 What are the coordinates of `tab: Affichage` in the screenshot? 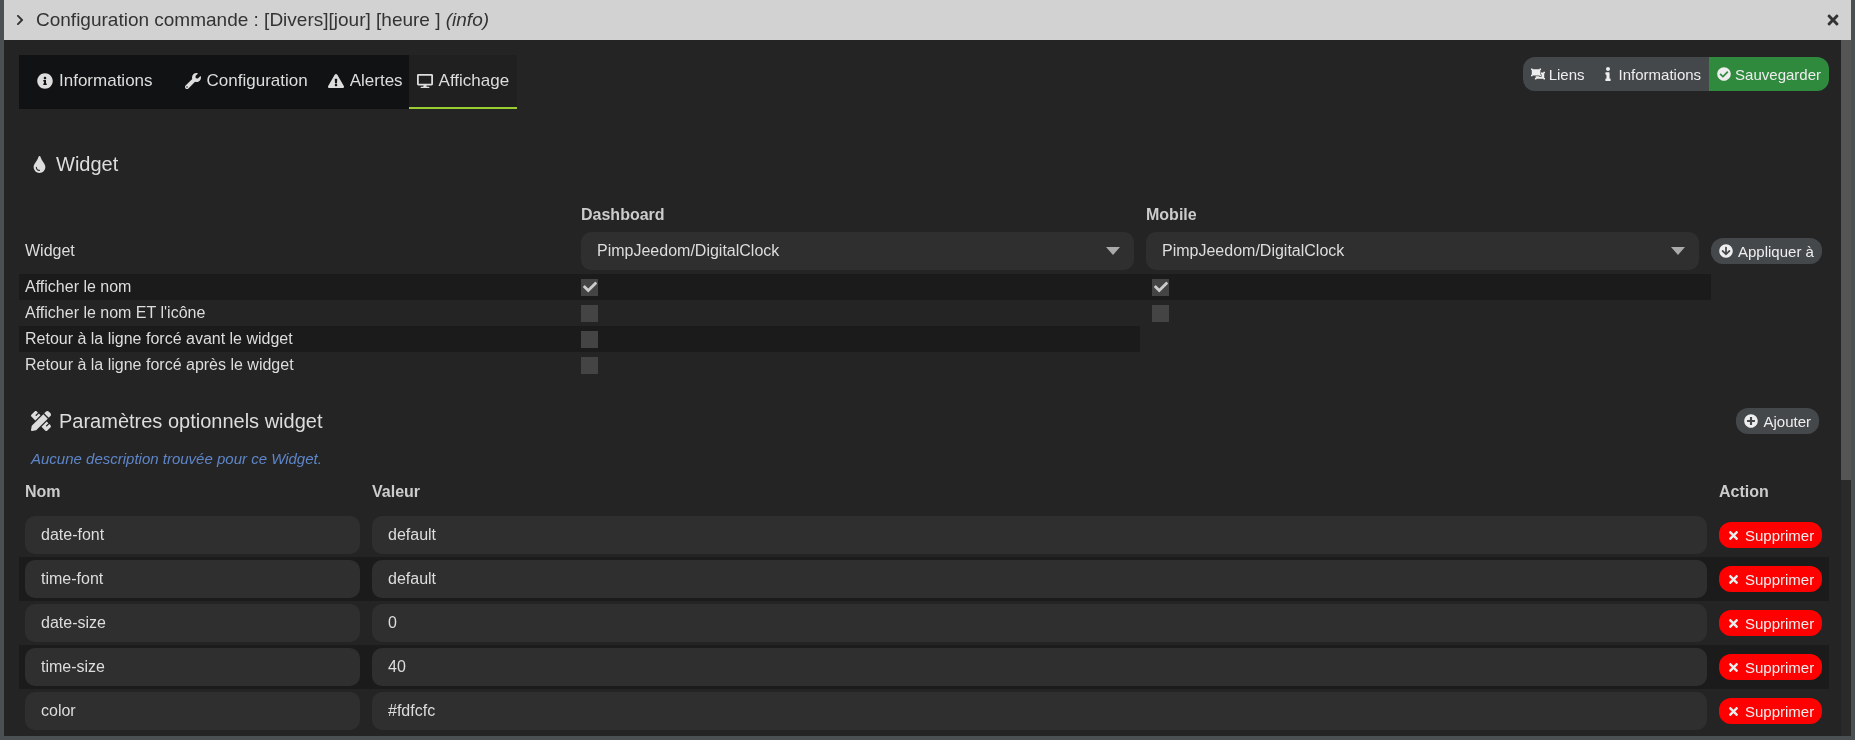 It's located at (463, 82).